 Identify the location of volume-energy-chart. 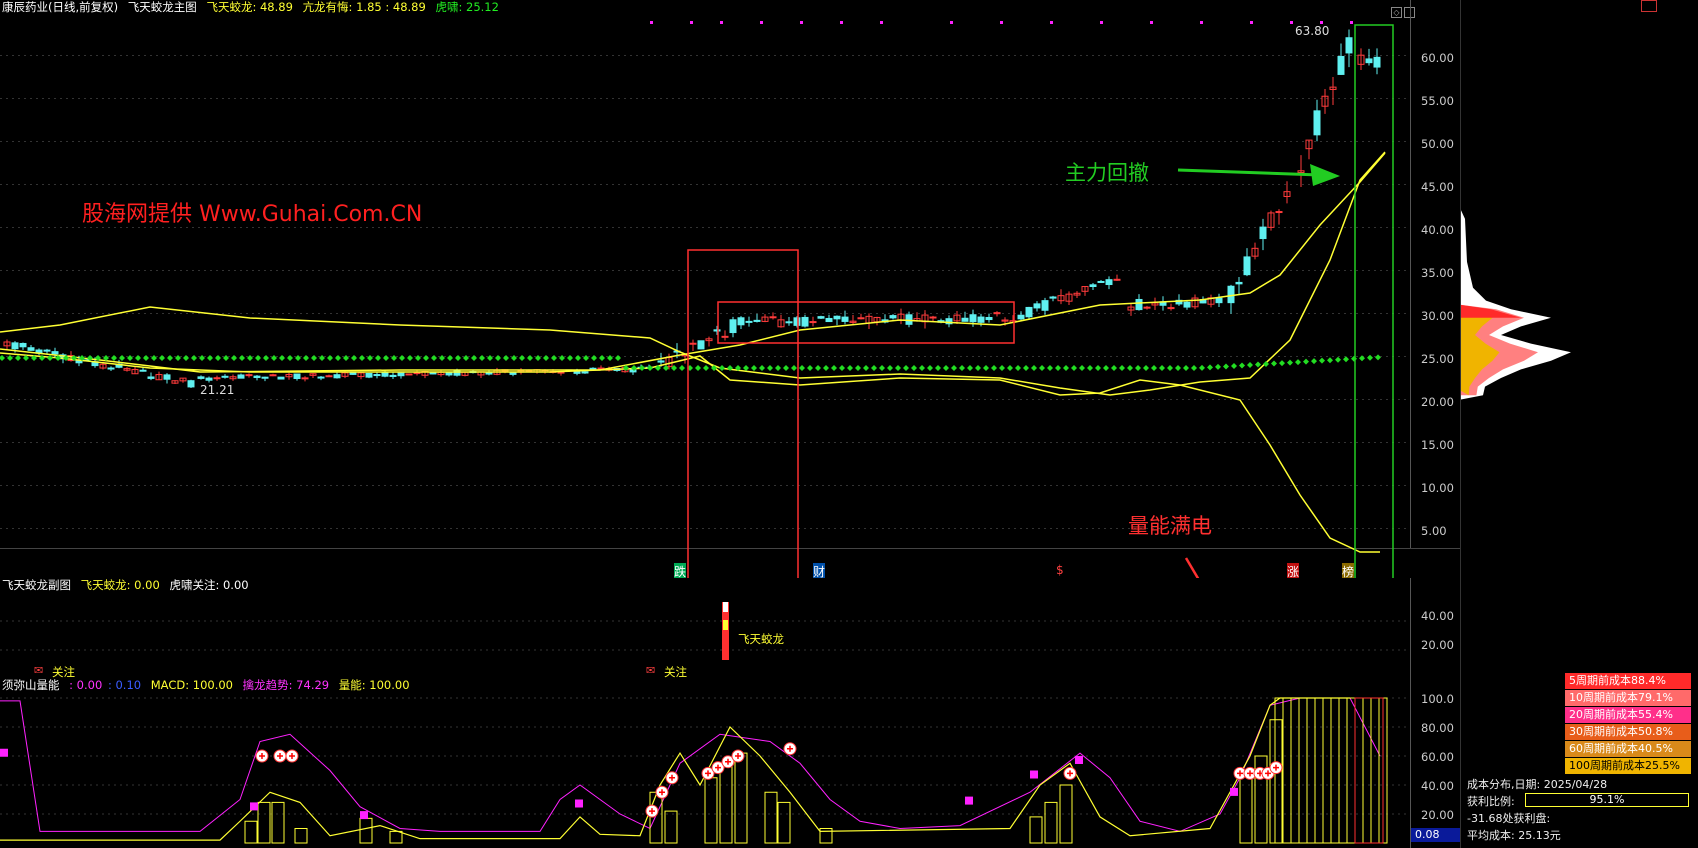
(705, 770).